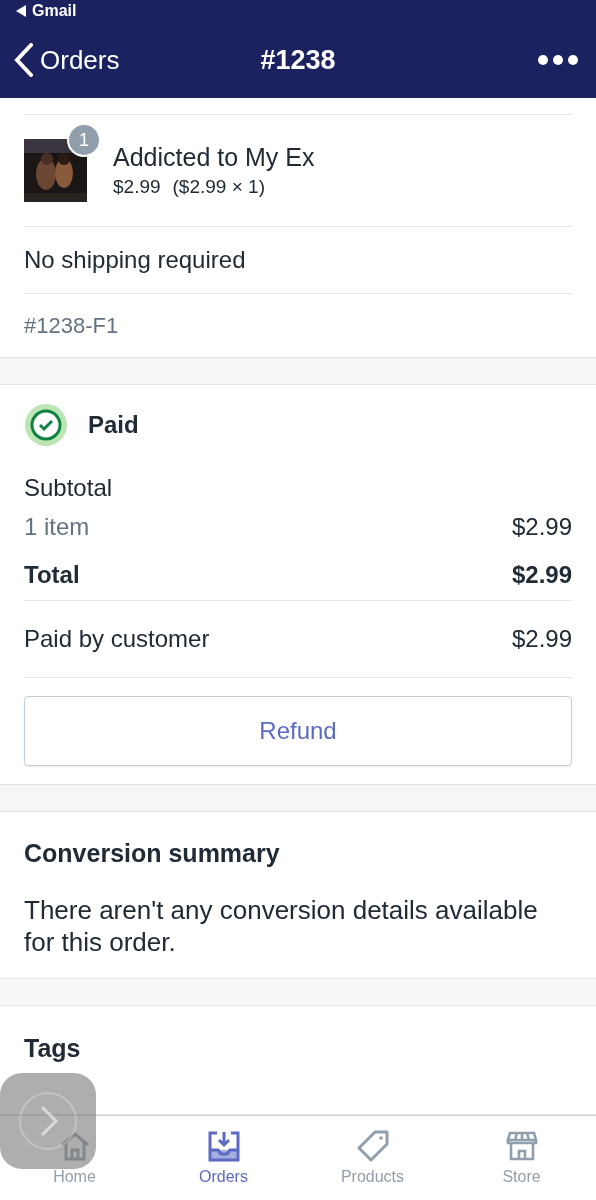  I want to click on tab-bar-item: Store, so click(521, 1158).